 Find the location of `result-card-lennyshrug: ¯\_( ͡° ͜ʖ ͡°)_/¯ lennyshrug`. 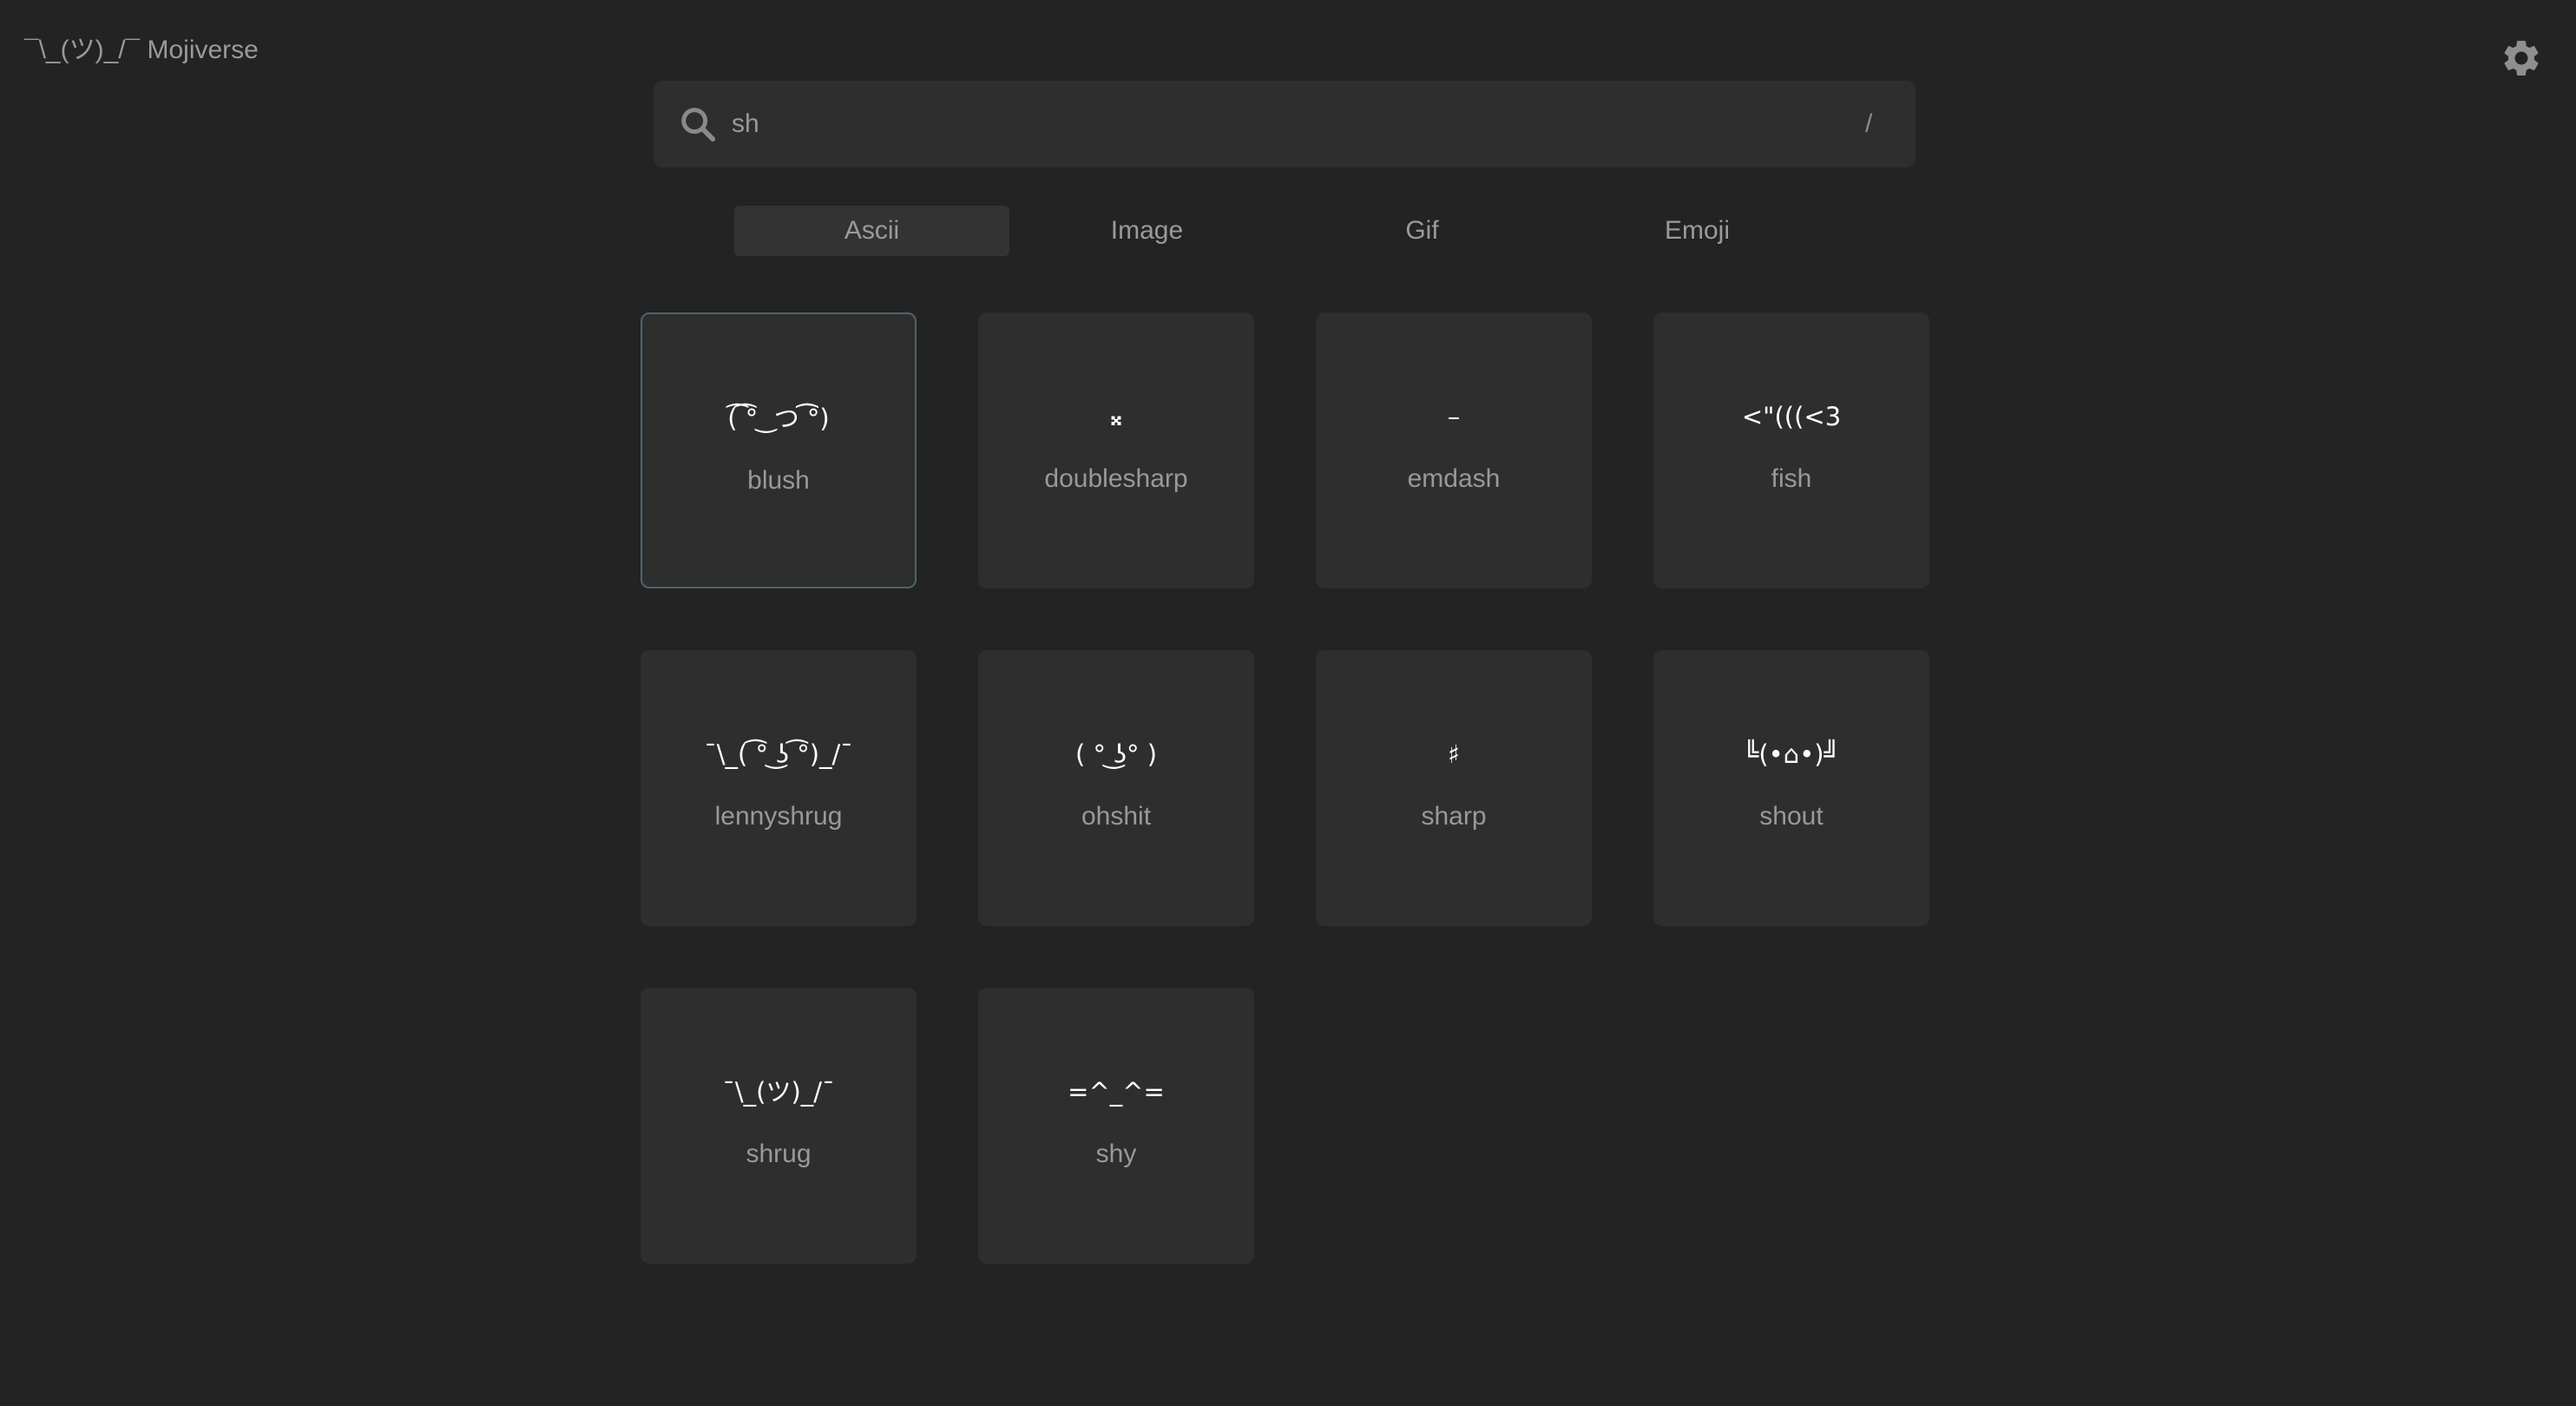

result-card-lennyshrug: ¯\_( ͡° ͜ʖ ͡°)_/¯ lennyshrug is located at coordinates (779, 788).